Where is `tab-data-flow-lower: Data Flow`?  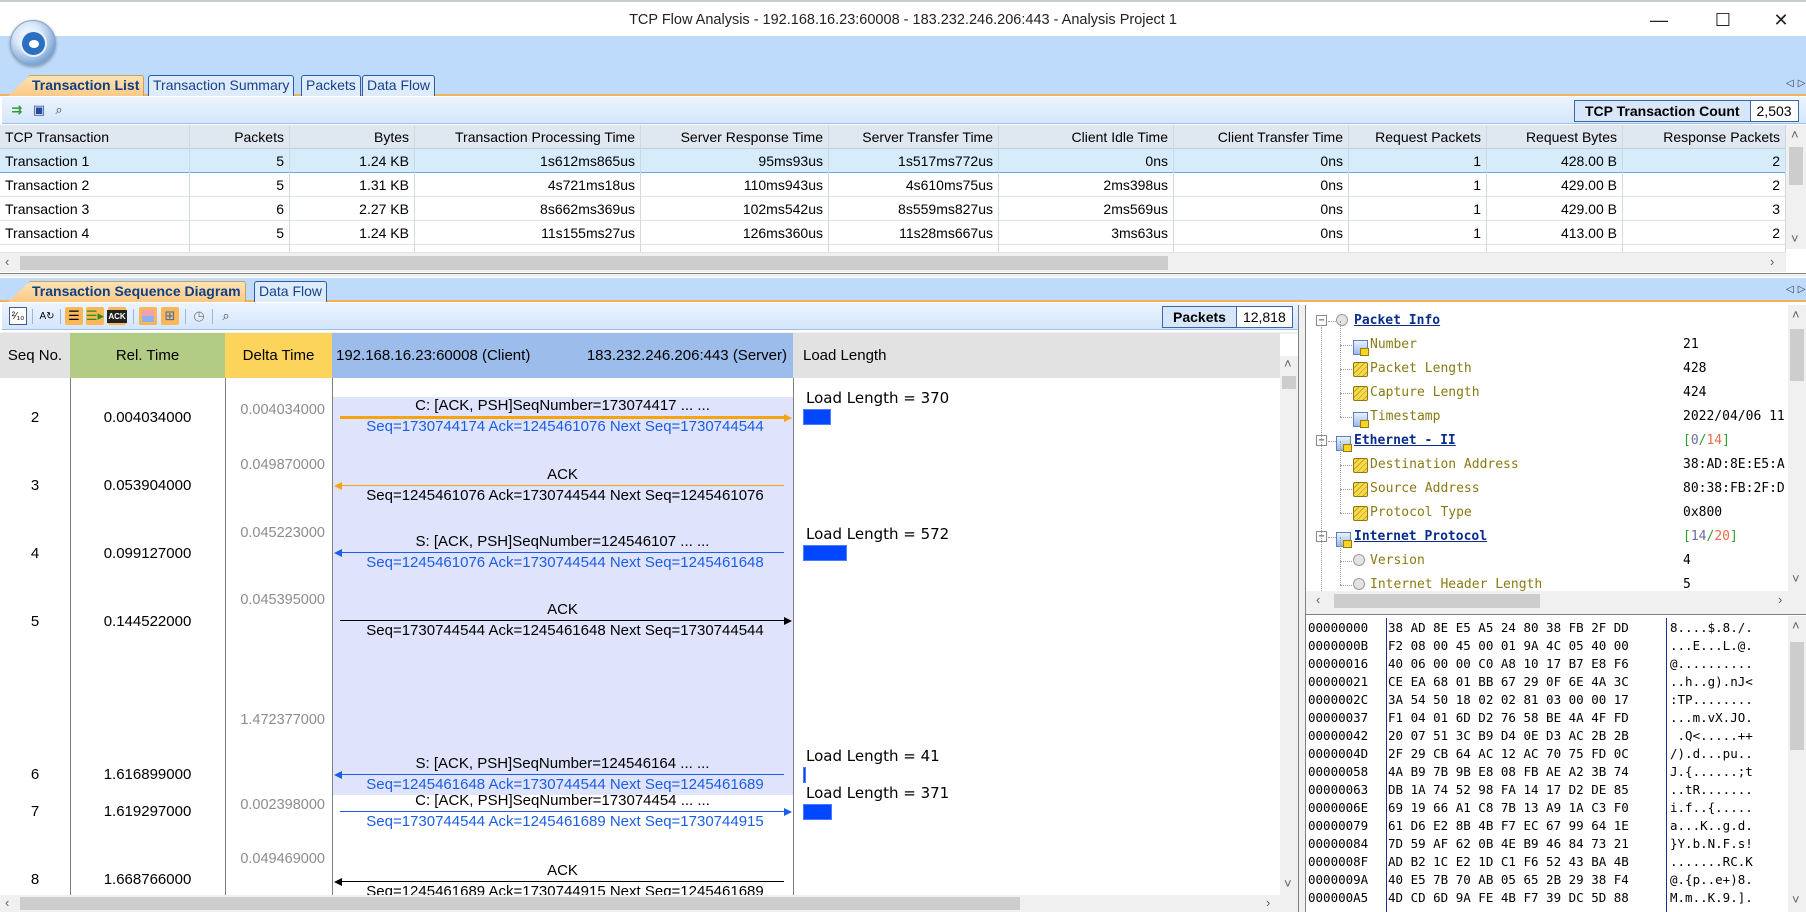 tab-data-flow-lower: Data Flow is located at coordinates (291, 291).